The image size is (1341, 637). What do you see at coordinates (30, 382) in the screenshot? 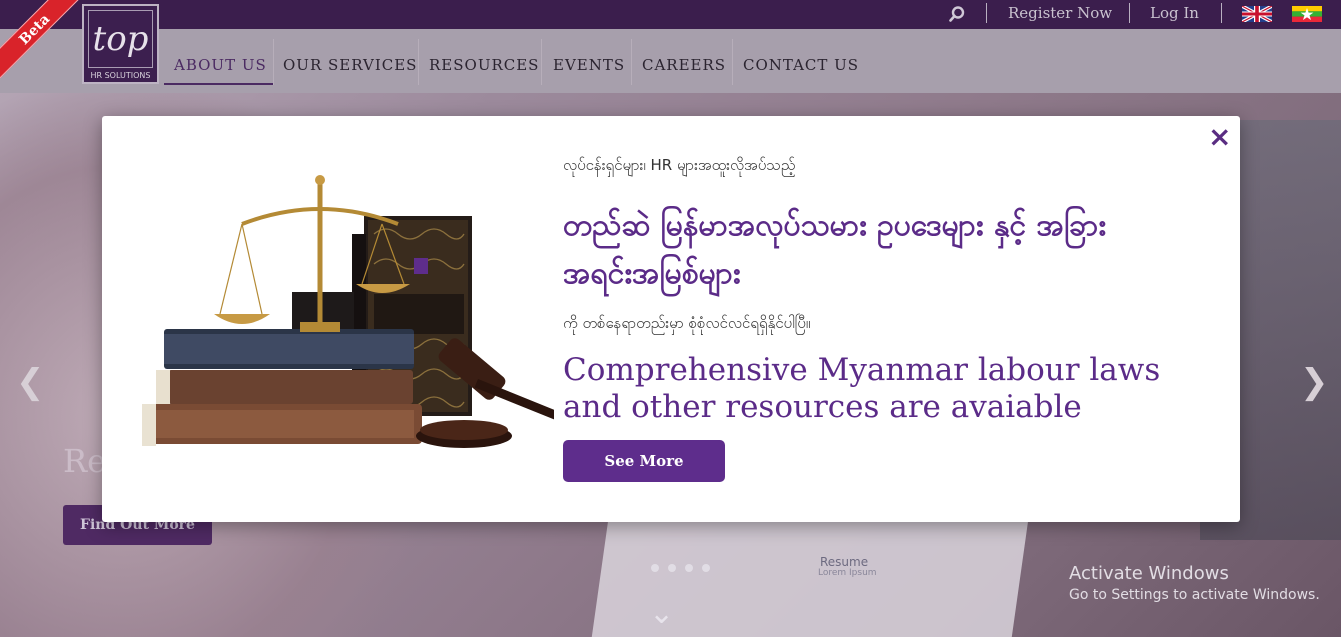
I see `chevron-left-icon: ❮` at bounding box center [30, 382].